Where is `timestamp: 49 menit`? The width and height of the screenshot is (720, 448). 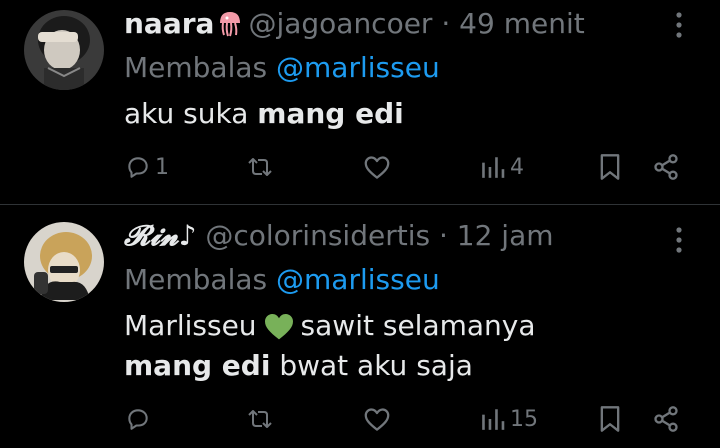 timestamp: 49 menit is located at coordinates (522, 23).